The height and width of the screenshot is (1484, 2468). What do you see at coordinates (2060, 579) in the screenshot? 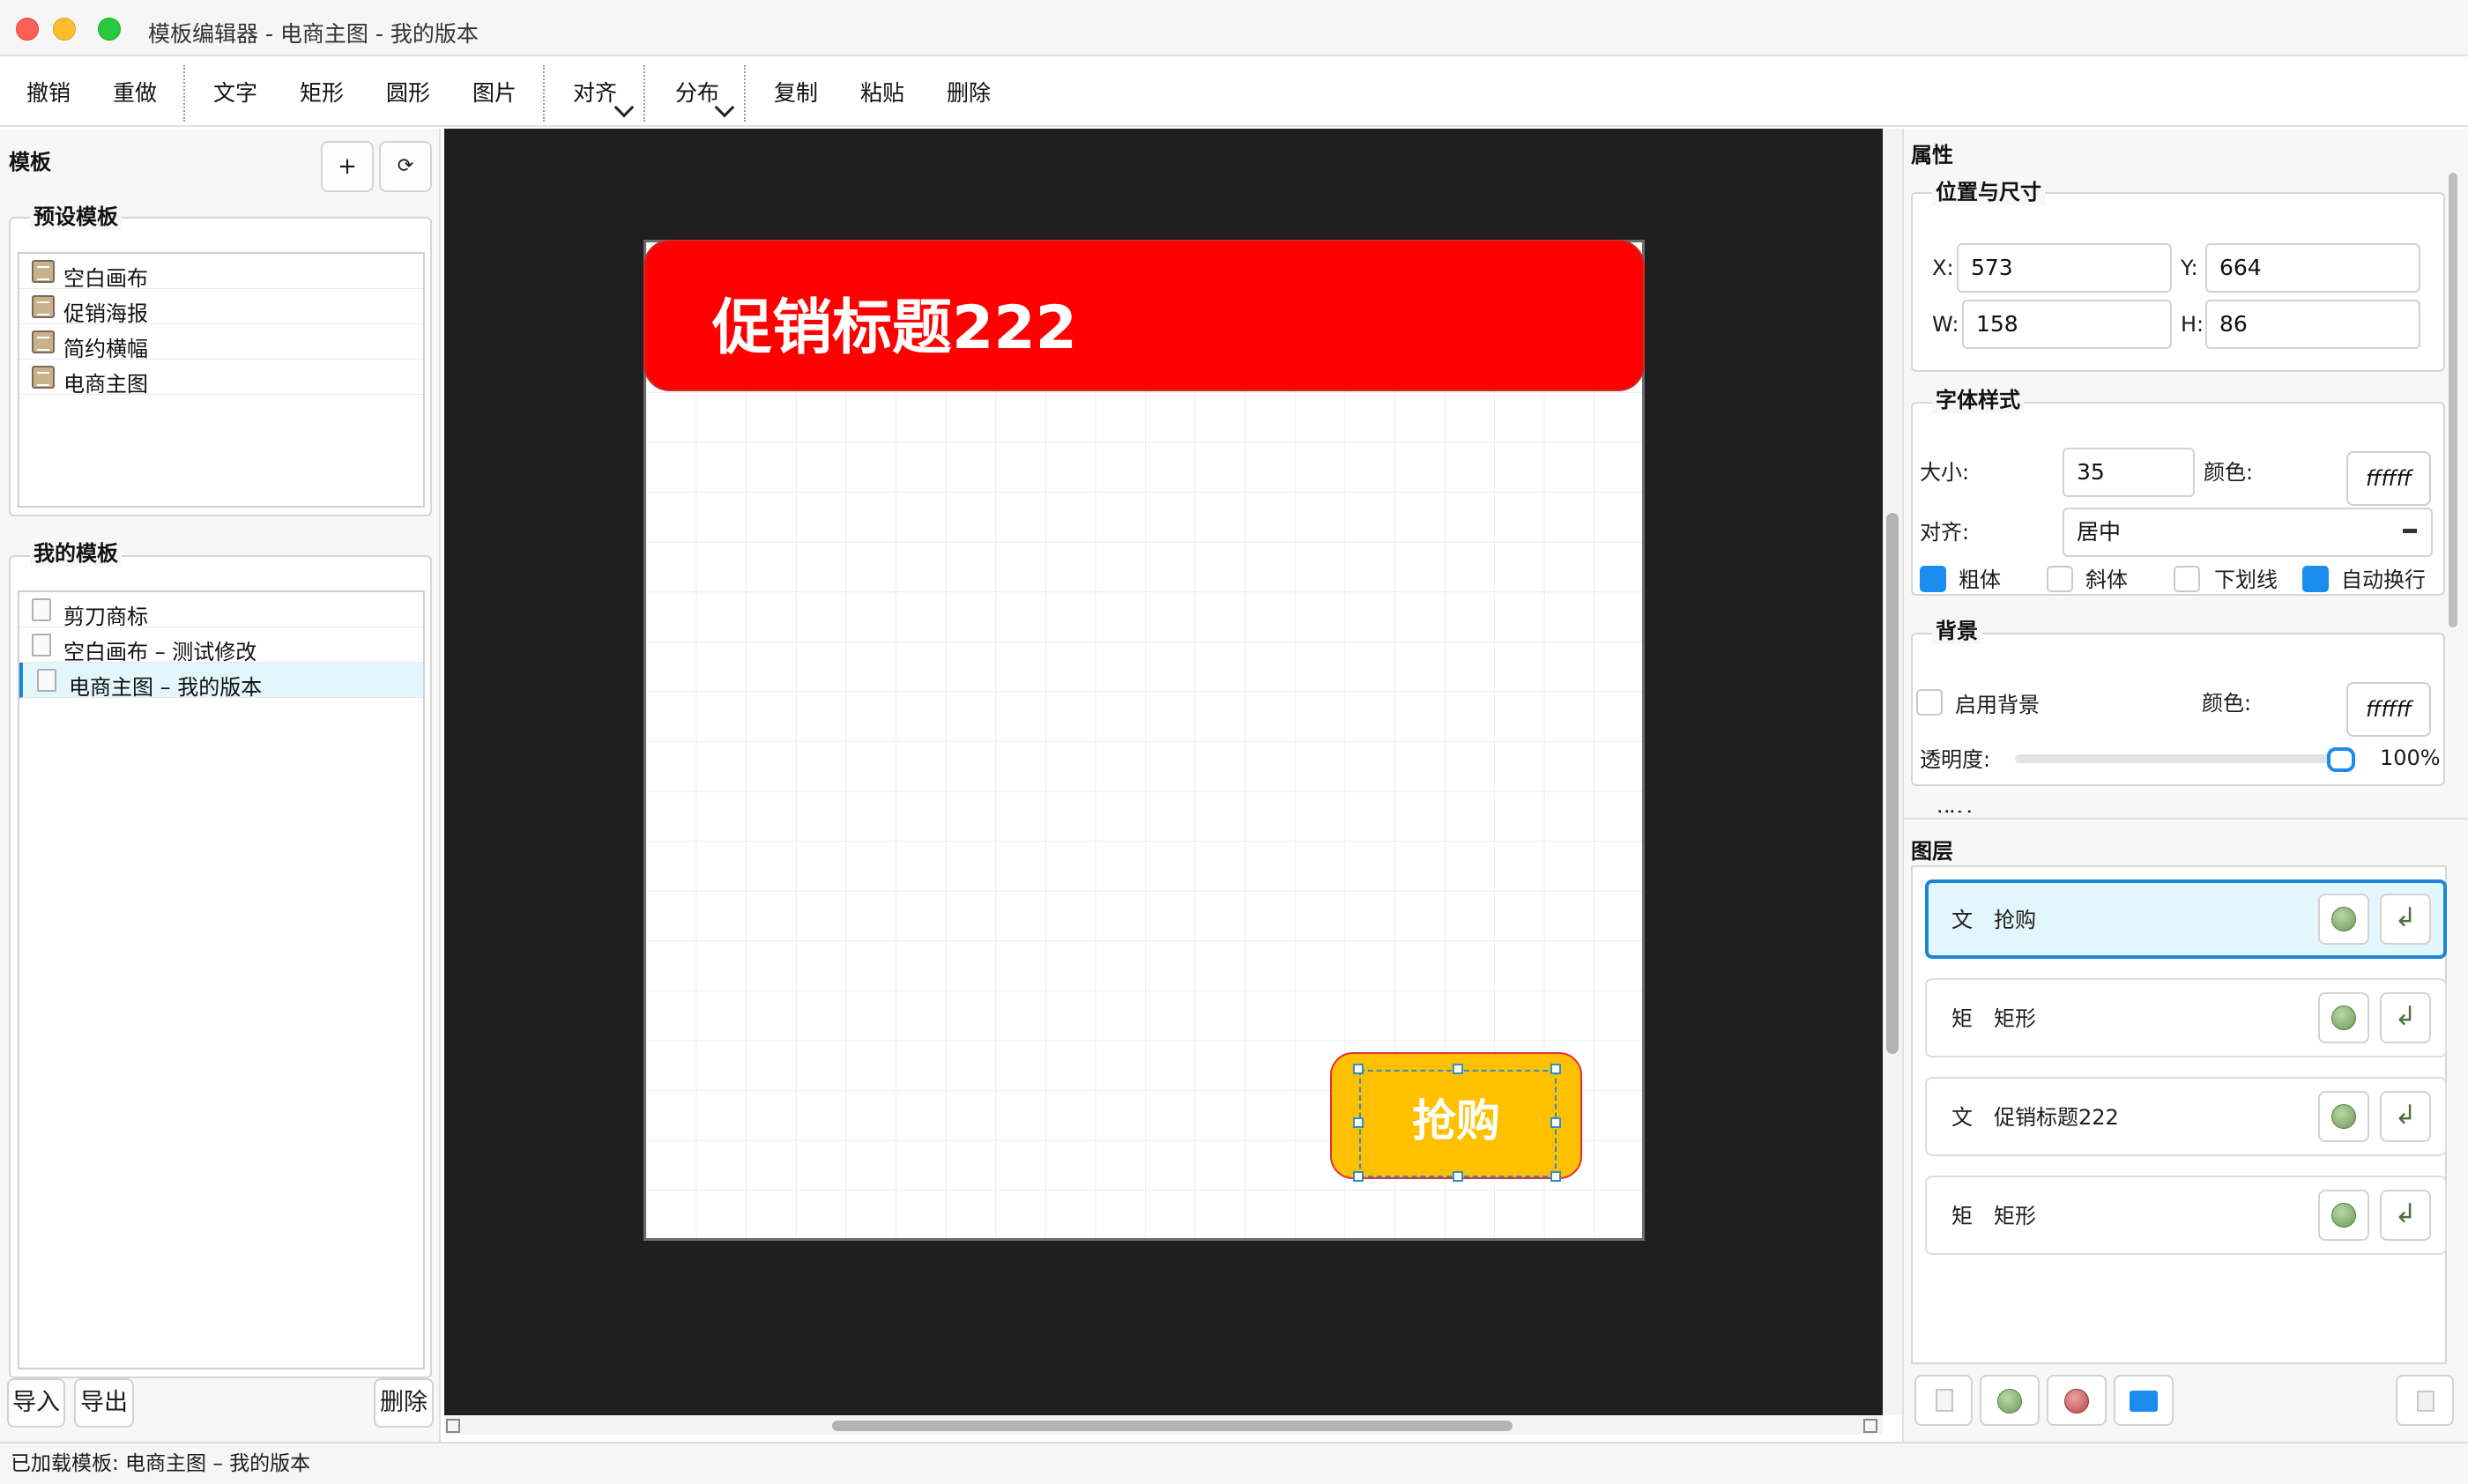
I see `italic-checkbox` at bounding box center [2060, 579].